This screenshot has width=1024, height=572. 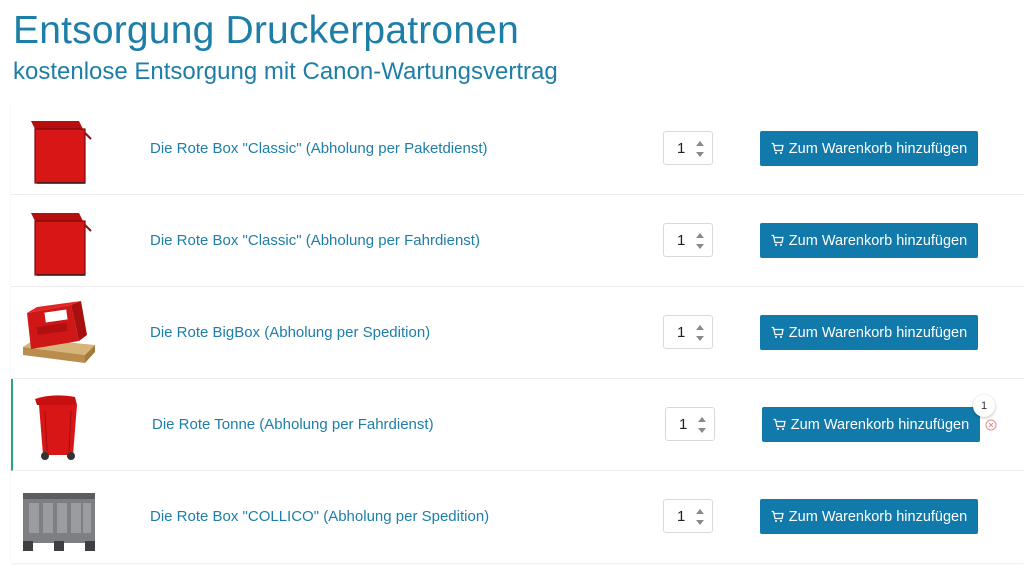 What do you see at coordinates (61, 425) in the screenshot?
I see `red-bin-icon` at bounding box center [61, 425].